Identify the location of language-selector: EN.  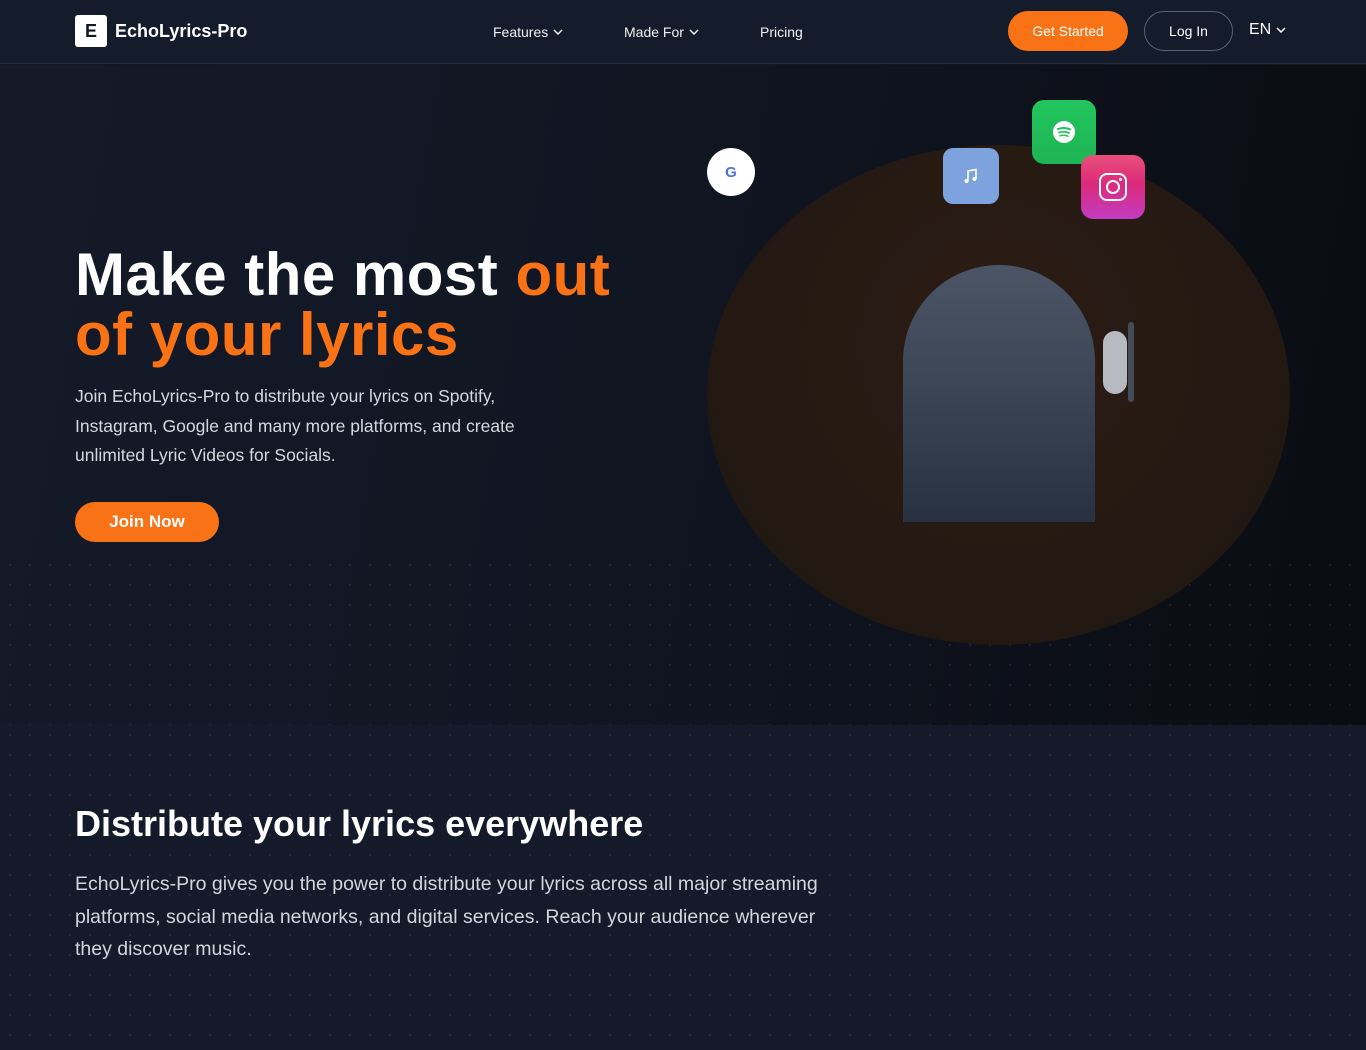
(1267, 30).